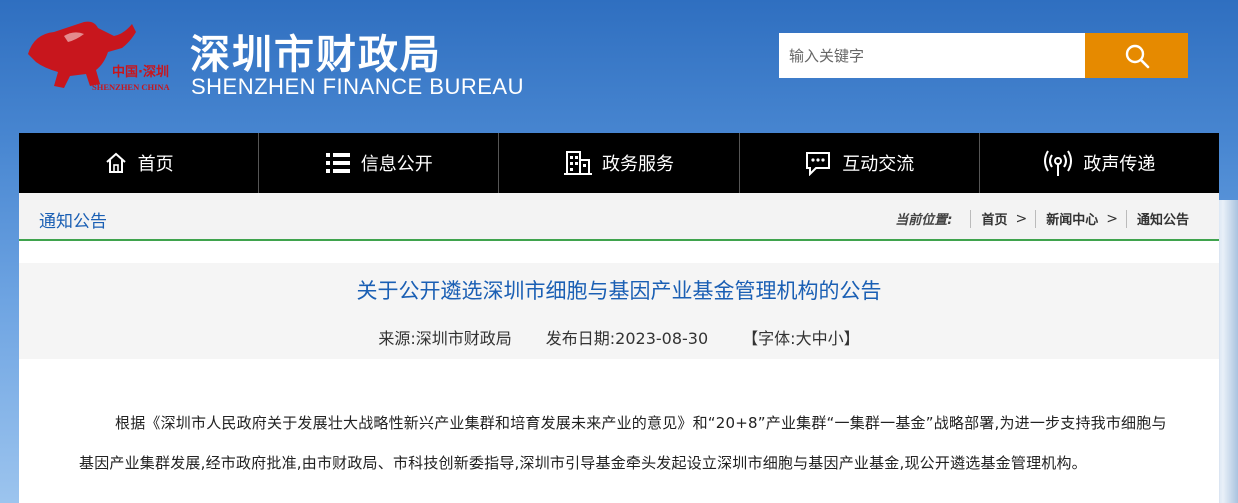 Image resolution: width=1238 pixels, height=503 pixels. I want to click on nav-item-info: 信息公开, so click(379, 163).